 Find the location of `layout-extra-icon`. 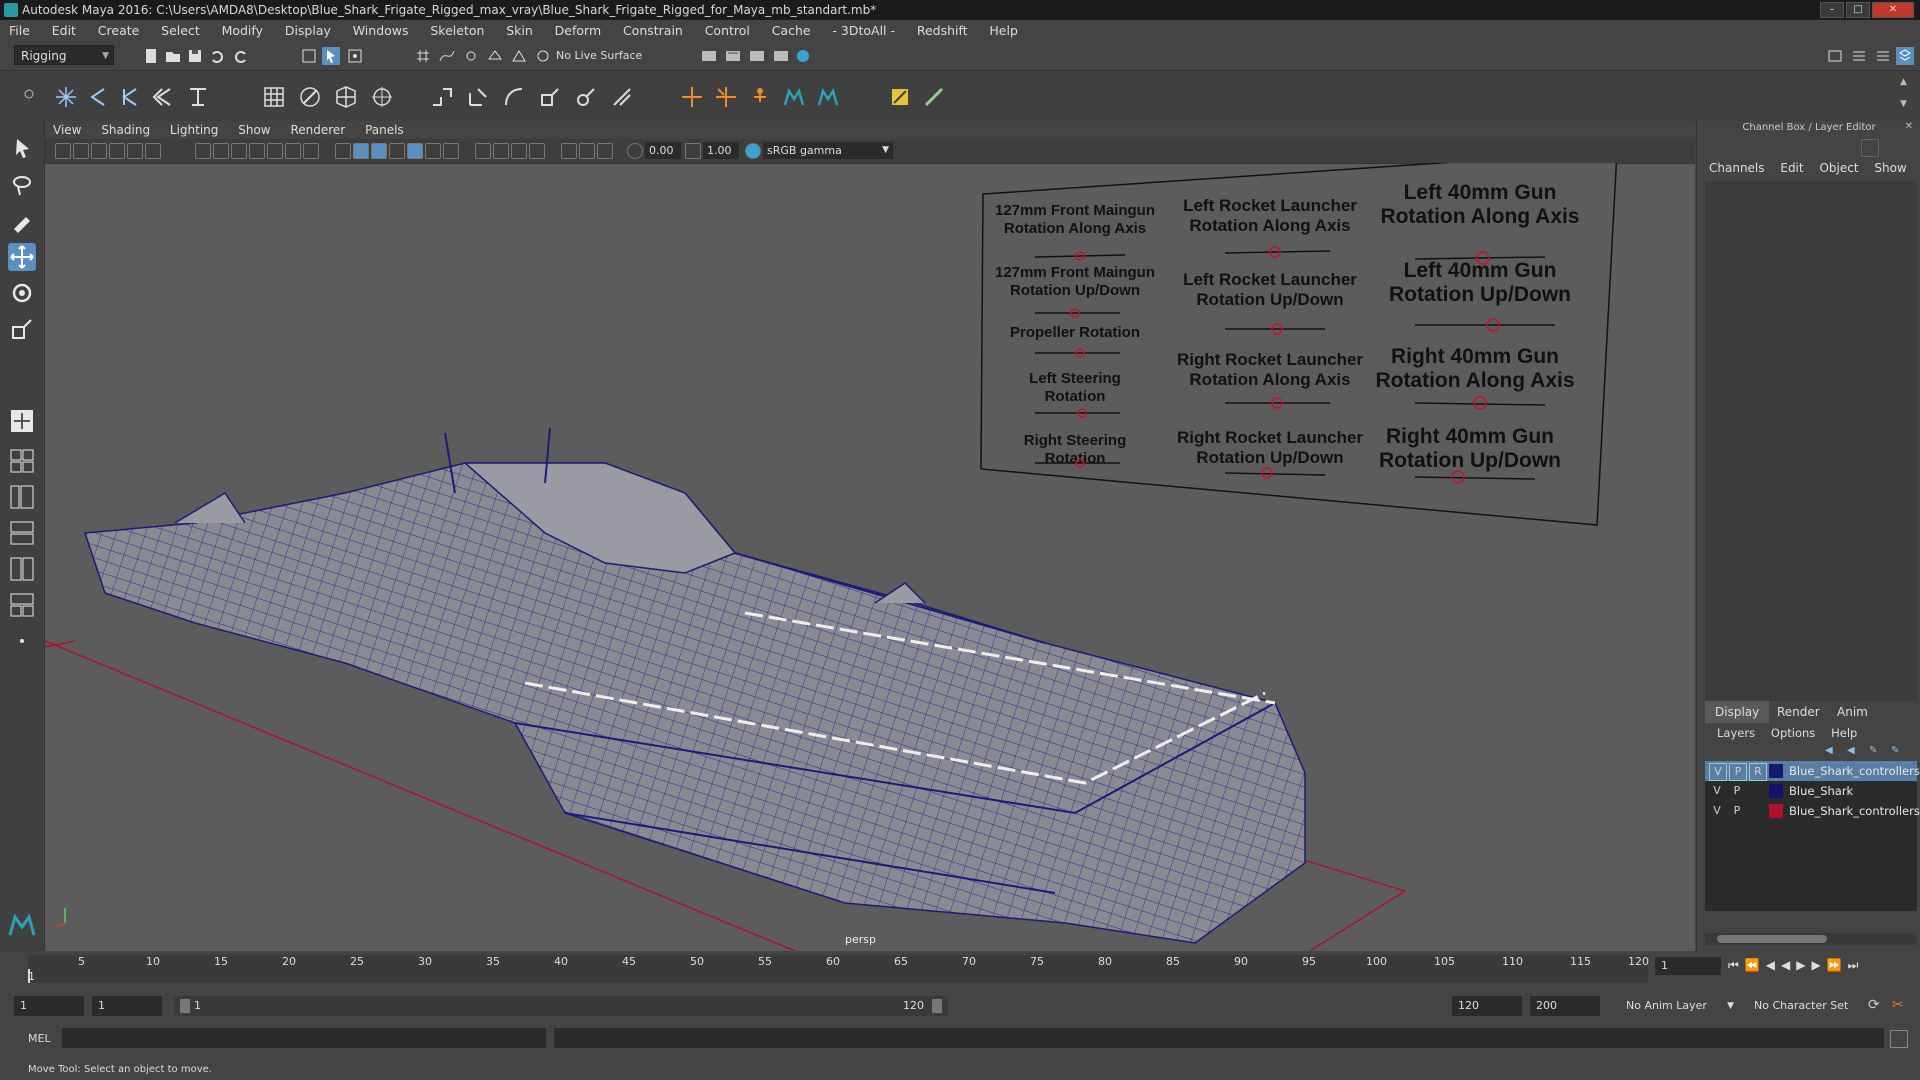

layout-extra-icon is located at coordinates (22, 641).